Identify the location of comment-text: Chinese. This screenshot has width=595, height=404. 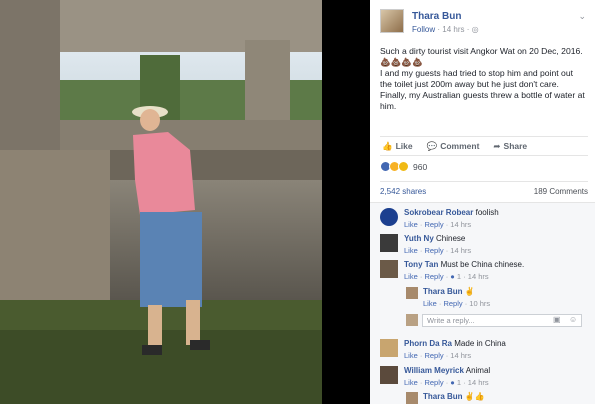
(451, 238).